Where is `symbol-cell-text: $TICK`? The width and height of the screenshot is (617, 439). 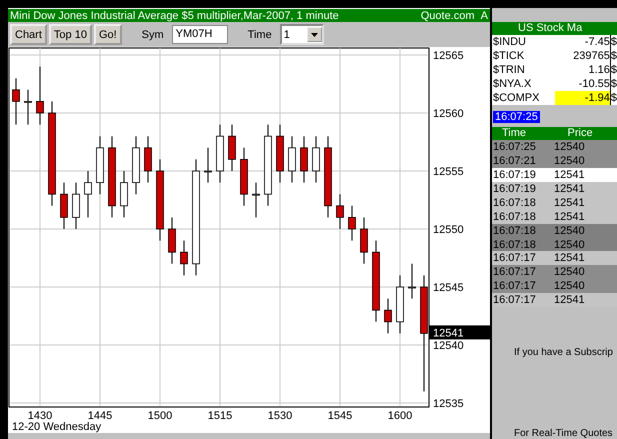 symbol-cell-text: $TICK is located at coordinates (509, 56).